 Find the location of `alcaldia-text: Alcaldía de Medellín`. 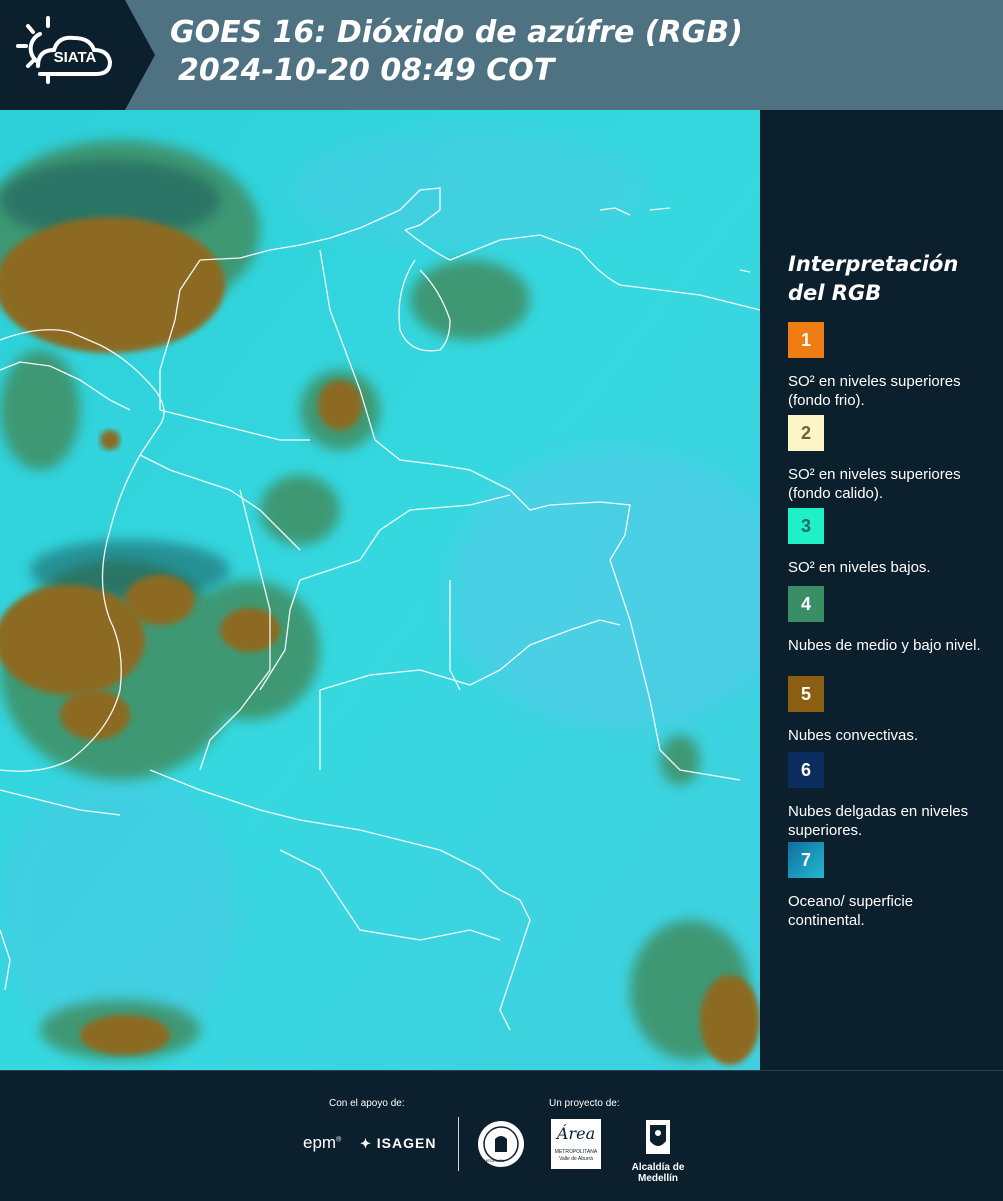

alcaldia-text: Alcaldía de Medellín is located at coordinates (658, 1173).